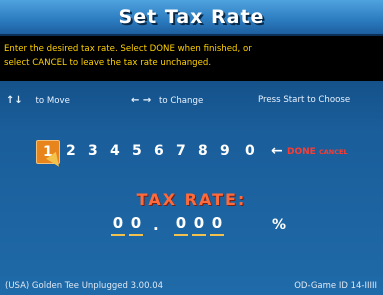  What do you see at coordinates (159, 151) in the screenshot?
I see `key-6: 6` at bounding box center [159, 151].